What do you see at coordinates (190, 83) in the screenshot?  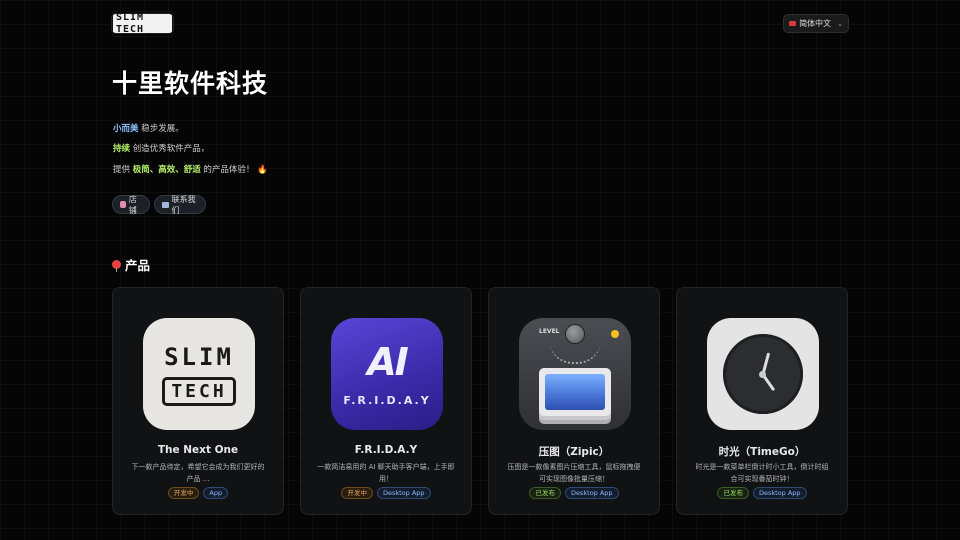 I see `page-title: 十里软件科技` at bounding box center [190, 83].